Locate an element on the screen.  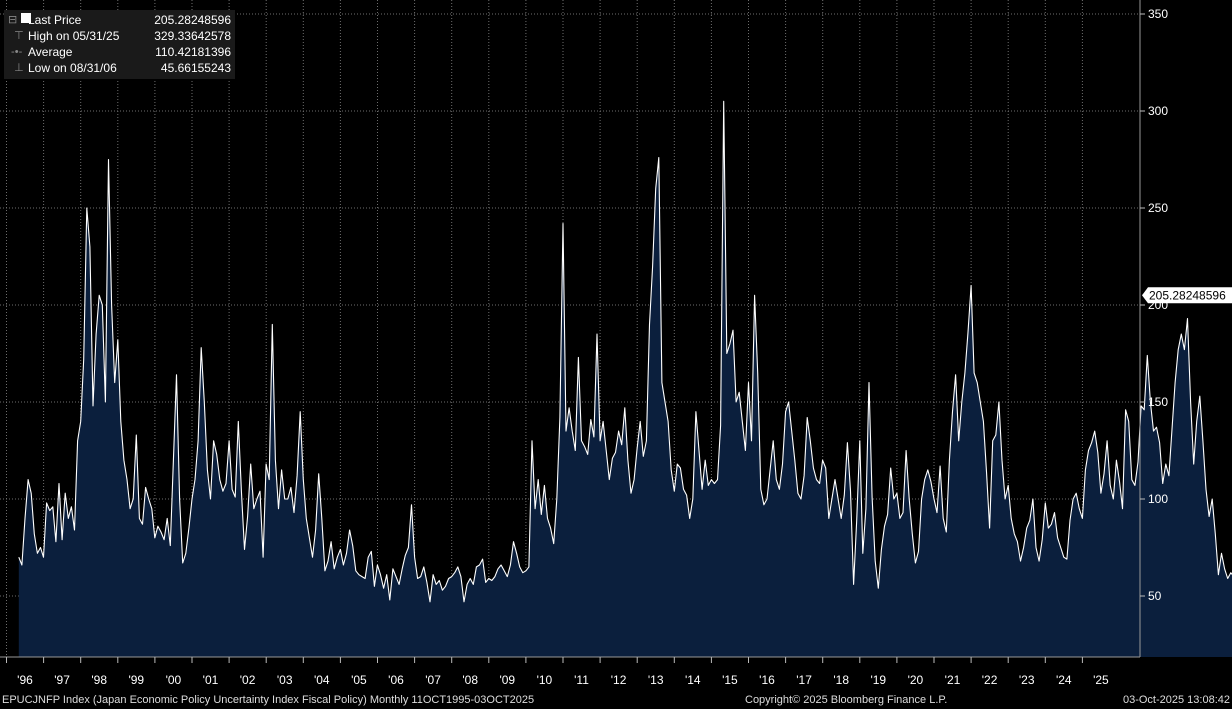
x-tick-label: '14 is located at coordinates (693, 680).